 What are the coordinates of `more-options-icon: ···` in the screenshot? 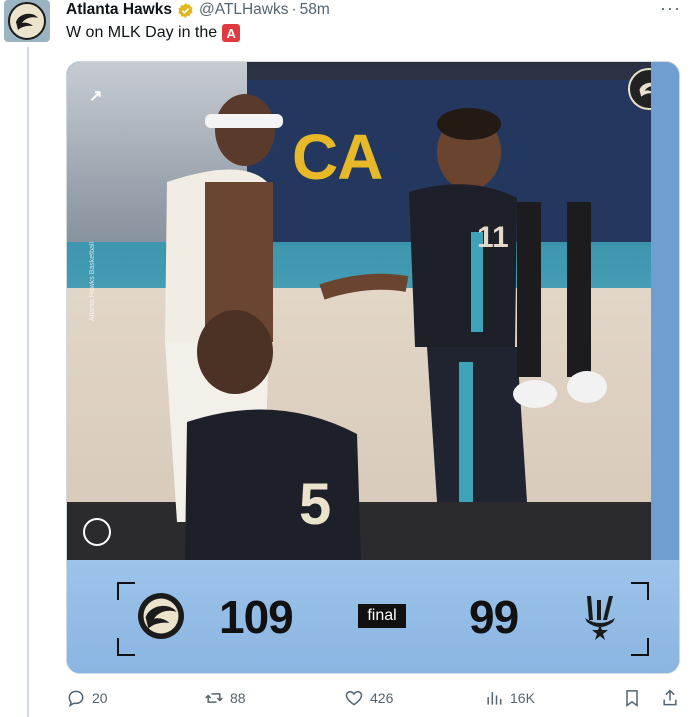 It's located at (670, 9).